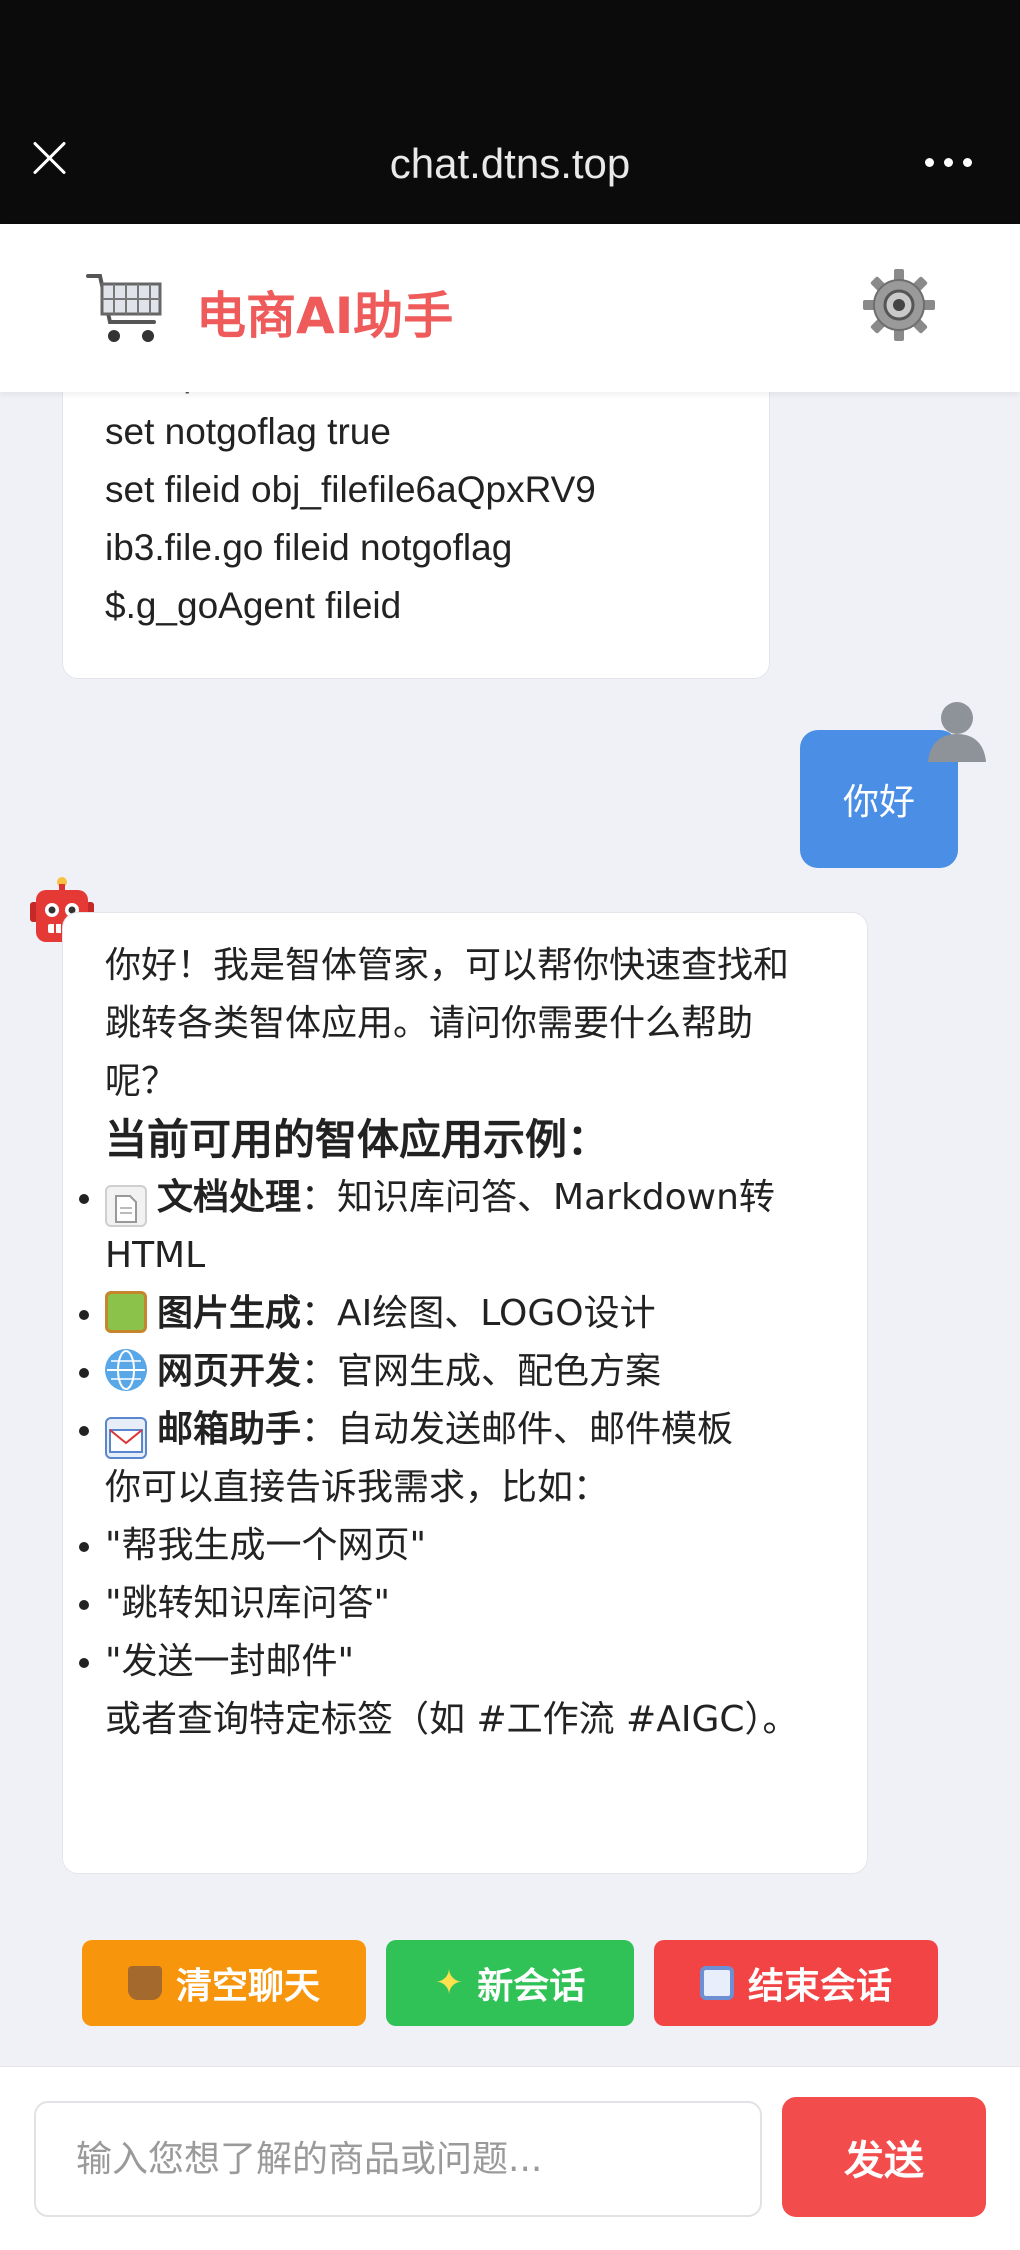  What do you see at coordinates (448, 1662) in the screenshot?
I see `example-item: "发送一封邮件"` at bounding box center [448, 1662].